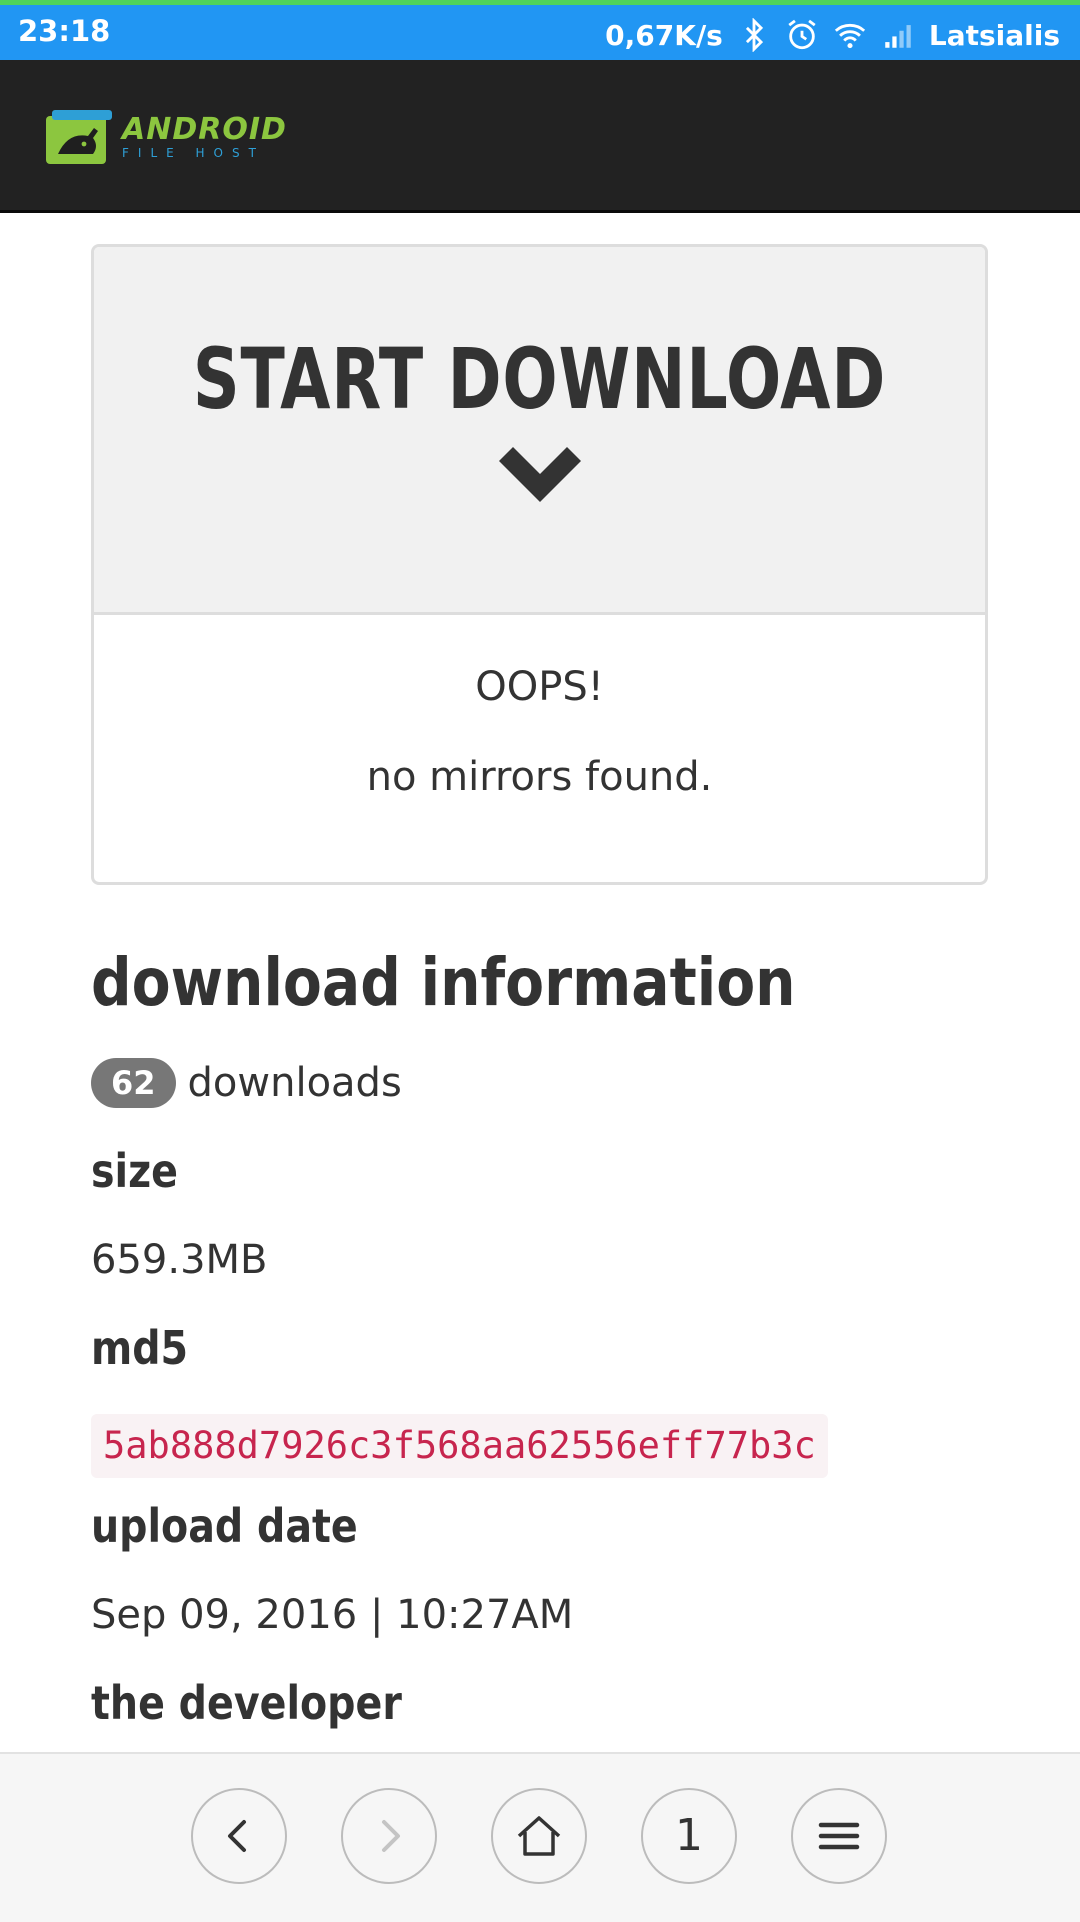  I want to click on status-time: 23:18, so click(64, 31).